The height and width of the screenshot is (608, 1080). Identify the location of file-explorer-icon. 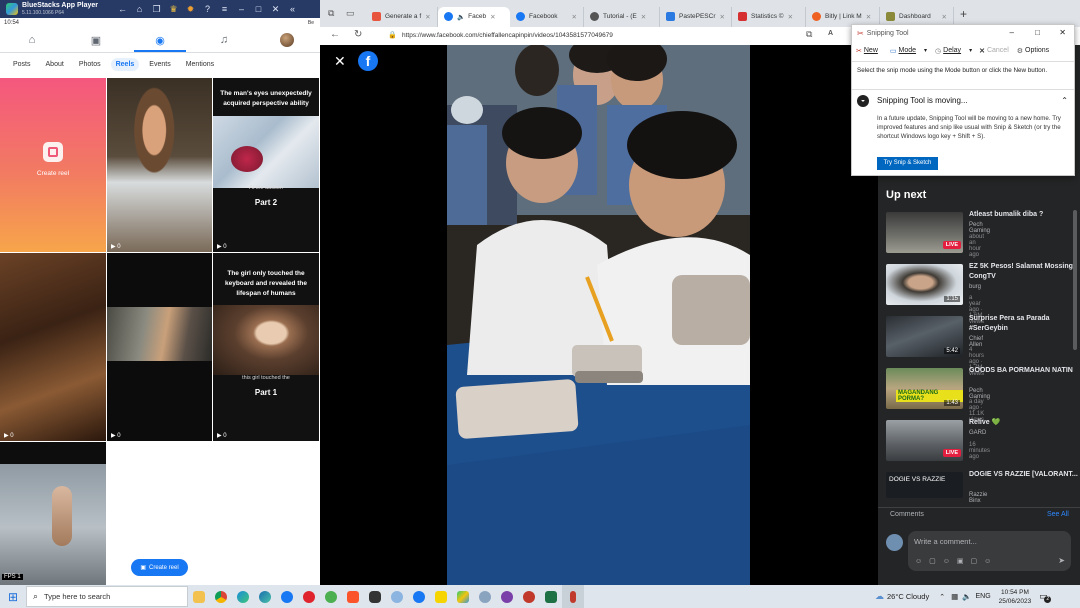
(199, 596).